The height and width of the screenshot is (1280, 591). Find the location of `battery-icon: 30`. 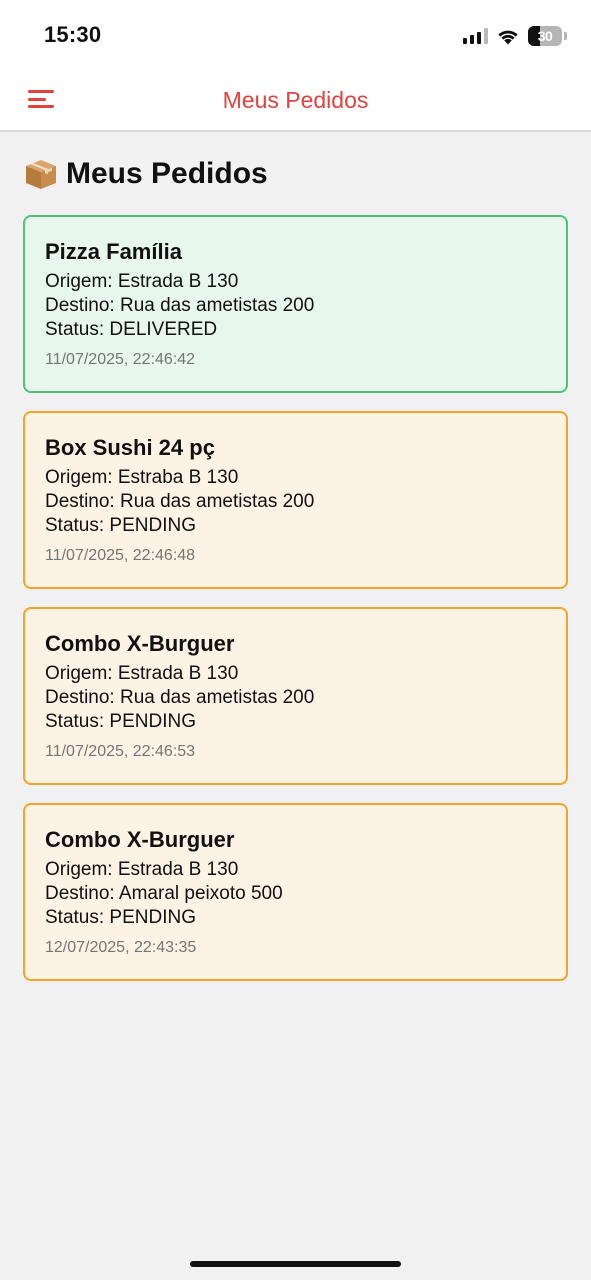

battery-icon: 30 is located at coordinates (545, 36).